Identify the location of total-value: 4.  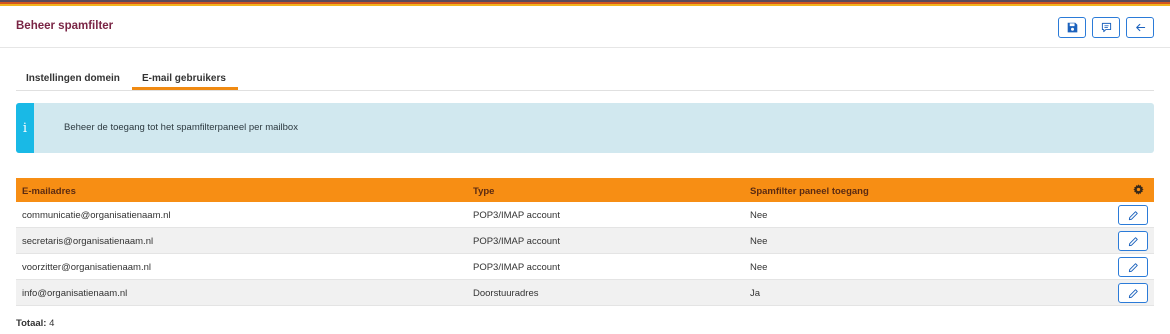
(52, 323).